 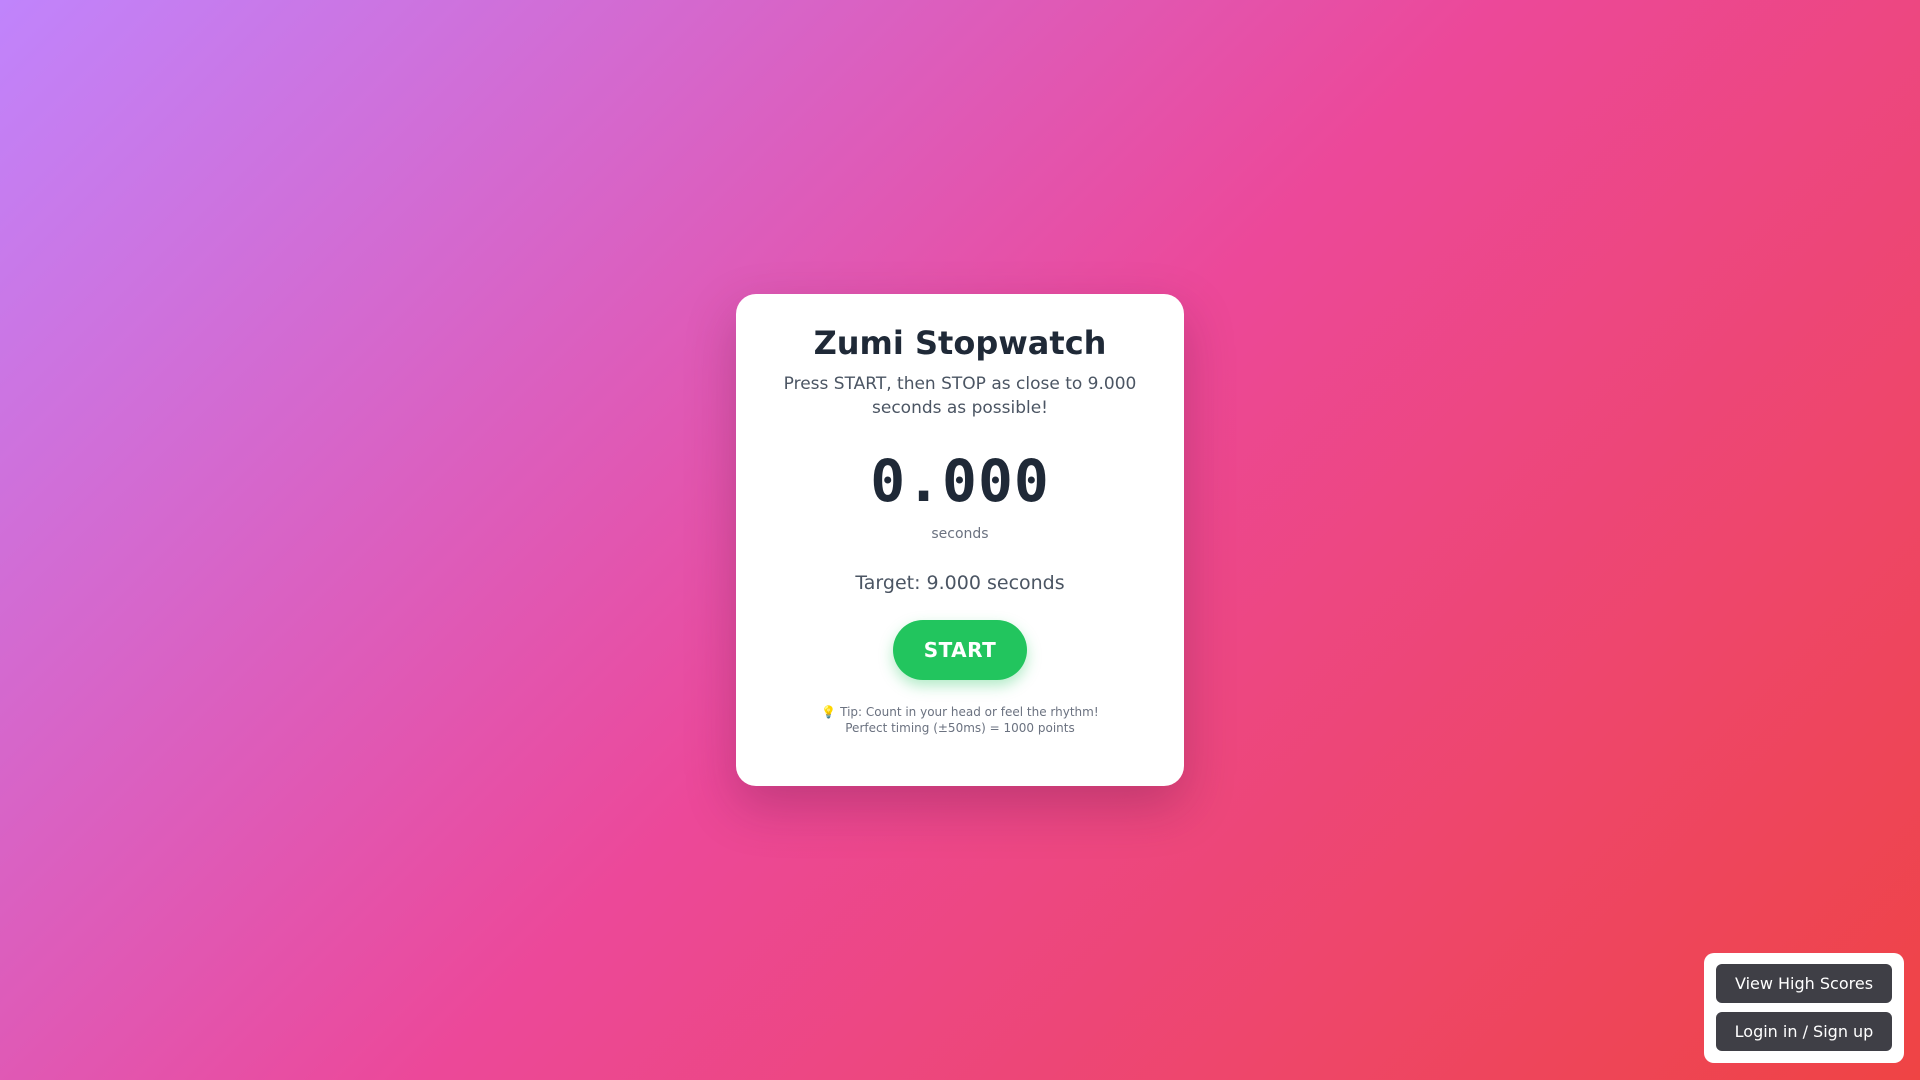 What do you see at coordinates (1804, 1031) in the screenshot?
I see `login-signup-button: Login in / Sign up` at bounding box center [1804, 1031].